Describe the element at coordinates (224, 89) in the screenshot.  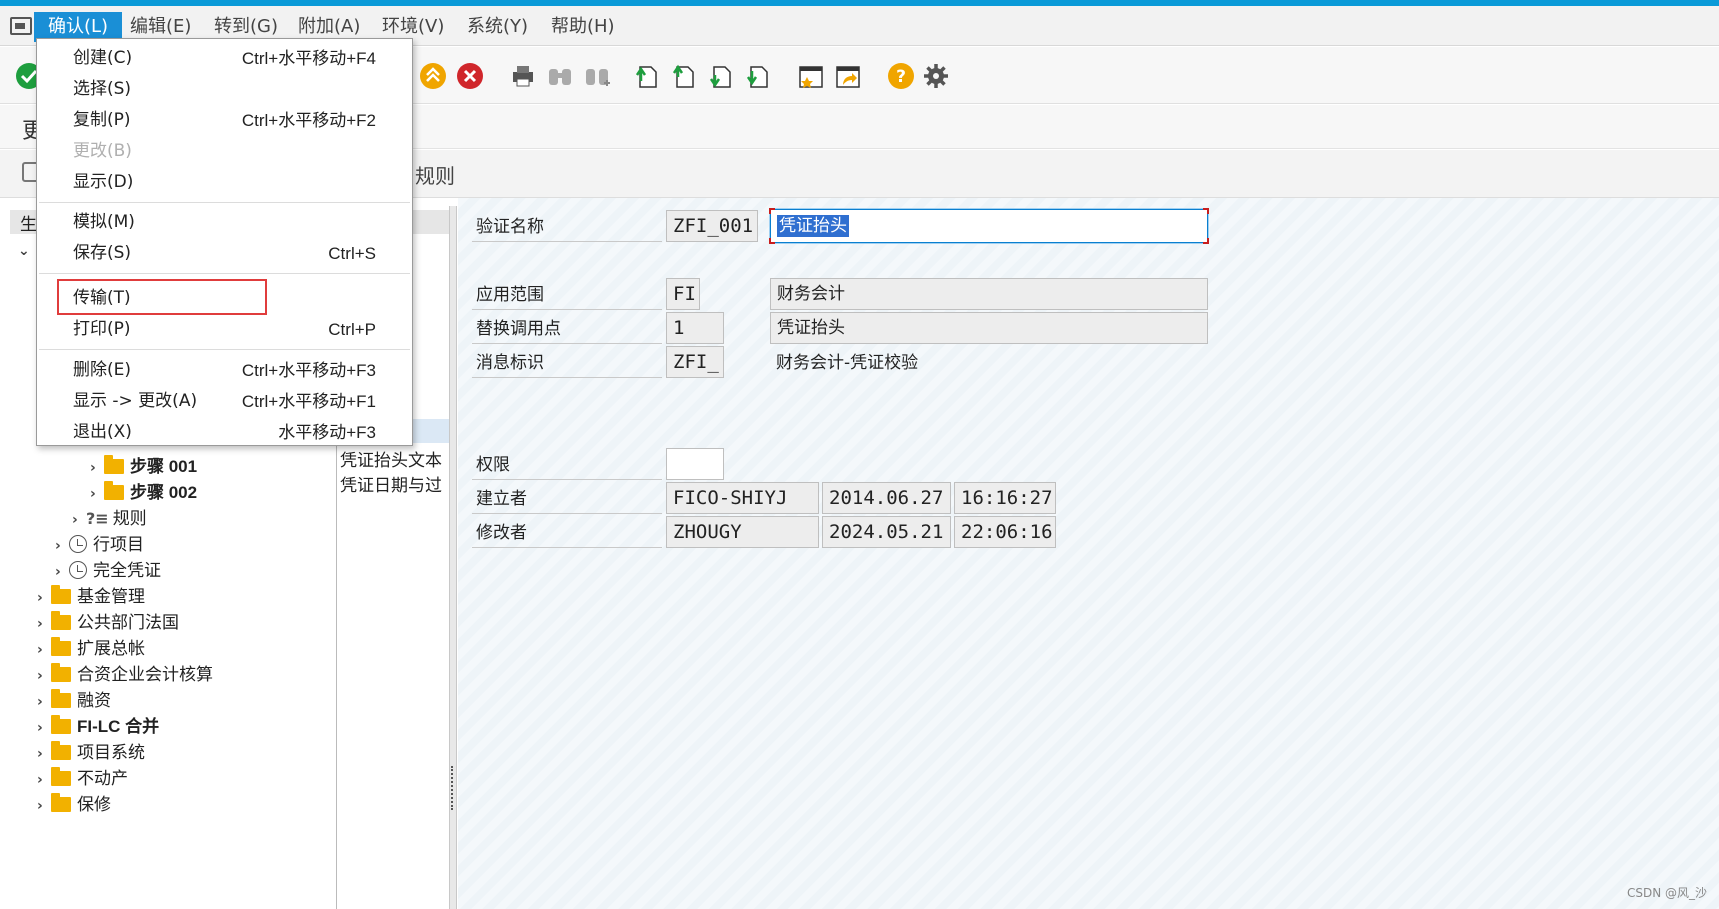
I see `menu-item-select: 选择(S)` at that location.